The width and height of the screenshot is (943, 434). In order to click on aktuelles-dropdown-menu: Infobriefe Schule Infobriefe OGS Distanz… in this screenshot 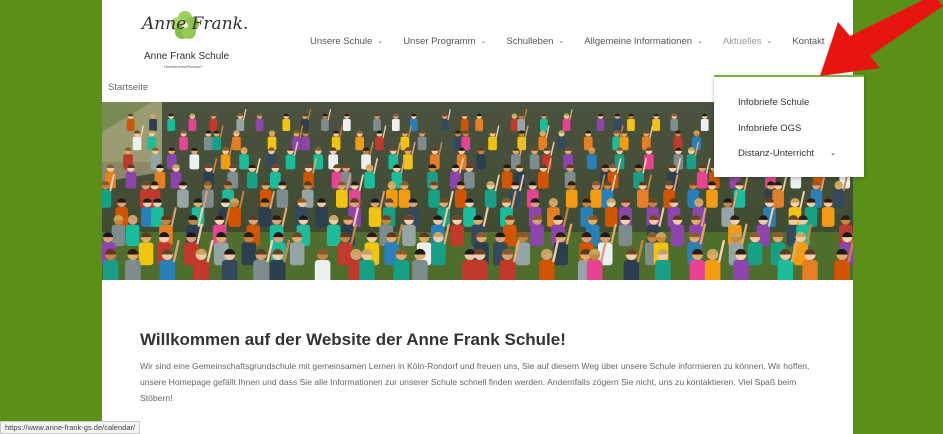, I will do `click(789, 126)`.